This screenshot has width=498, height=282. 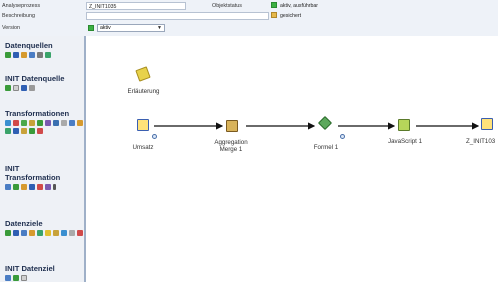 What do you see at coordinates (32, 88) in the screenshot?
I see `doc-icon` at bounding box center [32, 88].